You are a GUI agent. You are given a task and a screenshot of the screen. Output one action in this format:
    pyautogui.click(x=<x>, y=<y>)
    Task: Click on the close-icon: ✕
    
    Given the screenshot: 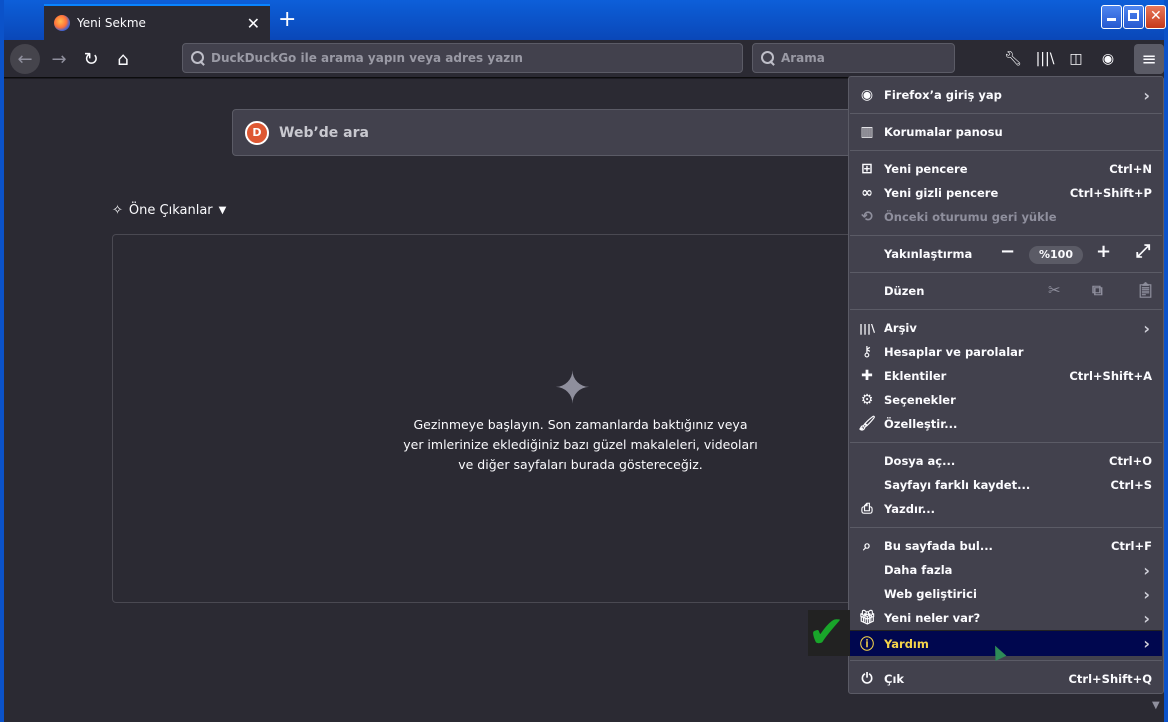 What is the action you would take?
    pyautogui.click(x=253, y=23)
    